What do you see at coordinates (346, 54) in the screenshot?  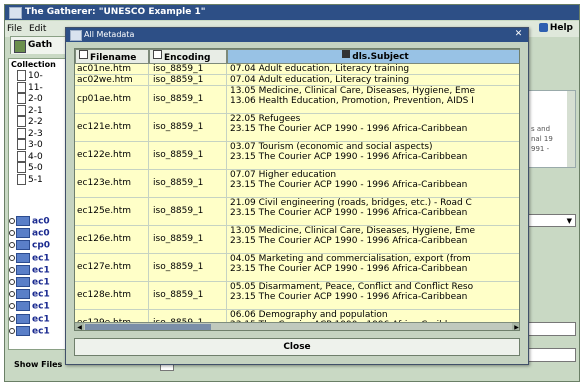 I see `lock-icon` at bounding box center [346, 54].